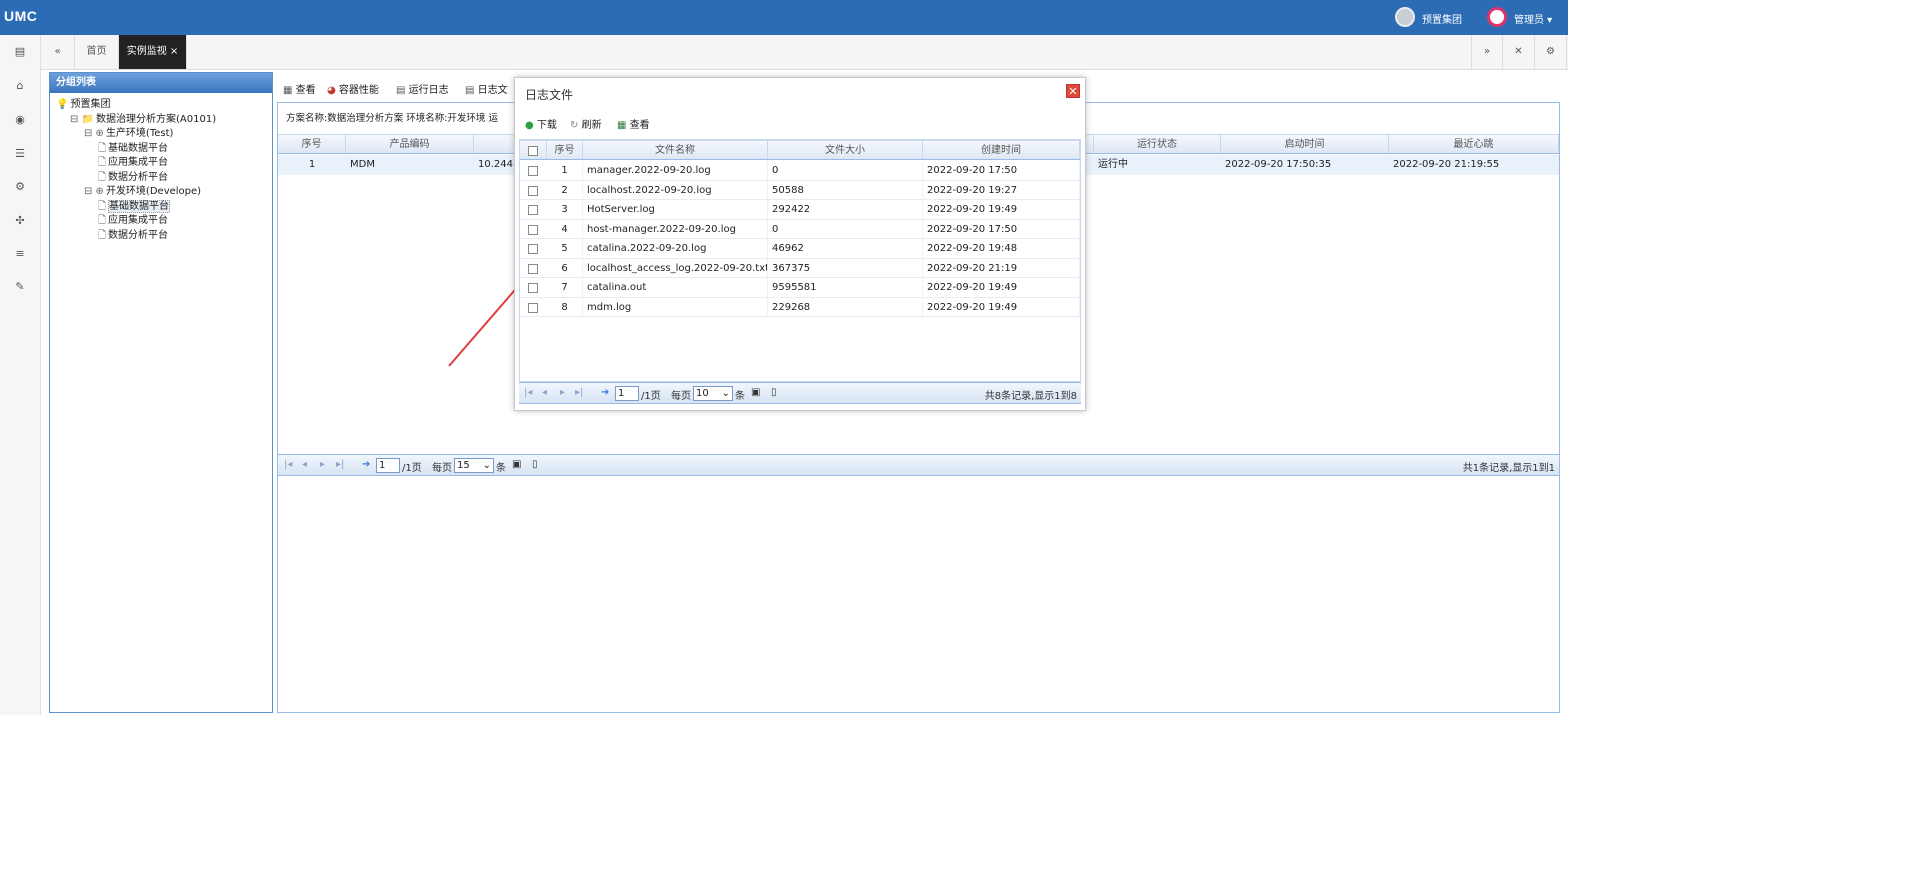 This screenshot has height=877, width=1922. What do you see at coordinates (1001, 150) in the screenshot?
I see `col-created: 创建时间` at bounding box center [1001, 150].